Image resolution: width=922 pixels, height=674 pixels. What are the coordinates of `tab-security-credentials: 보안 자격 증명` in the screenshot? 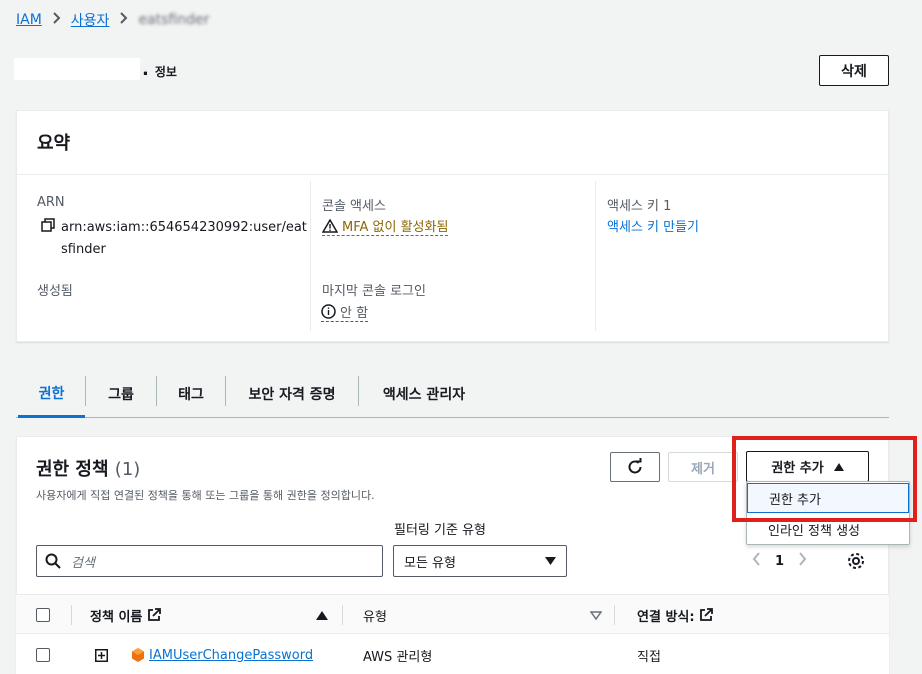 It's located at (292, 394).